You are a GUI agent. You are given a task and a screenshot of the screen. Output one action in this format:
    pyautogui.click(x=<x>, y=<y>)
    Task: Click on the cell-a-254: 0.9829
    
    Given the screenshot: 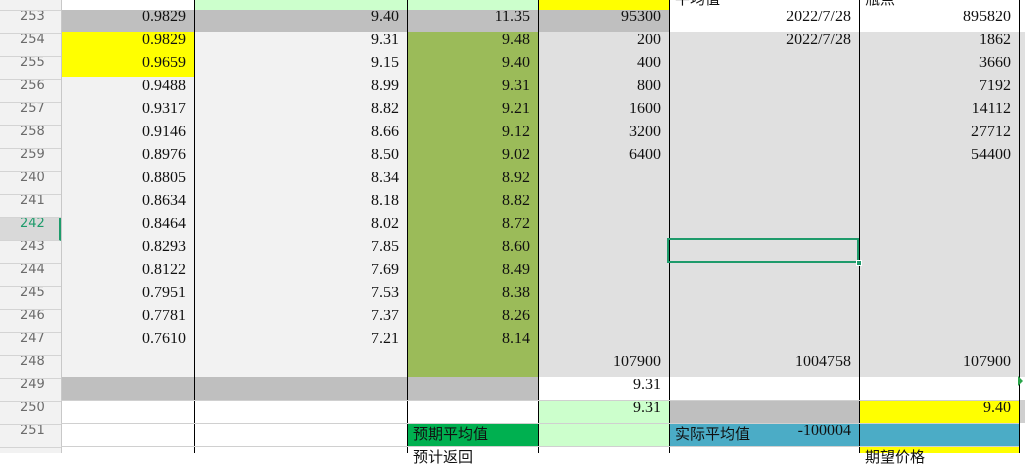 What is the action you would take?
    pyautogui.click(x=127, y=45)
    